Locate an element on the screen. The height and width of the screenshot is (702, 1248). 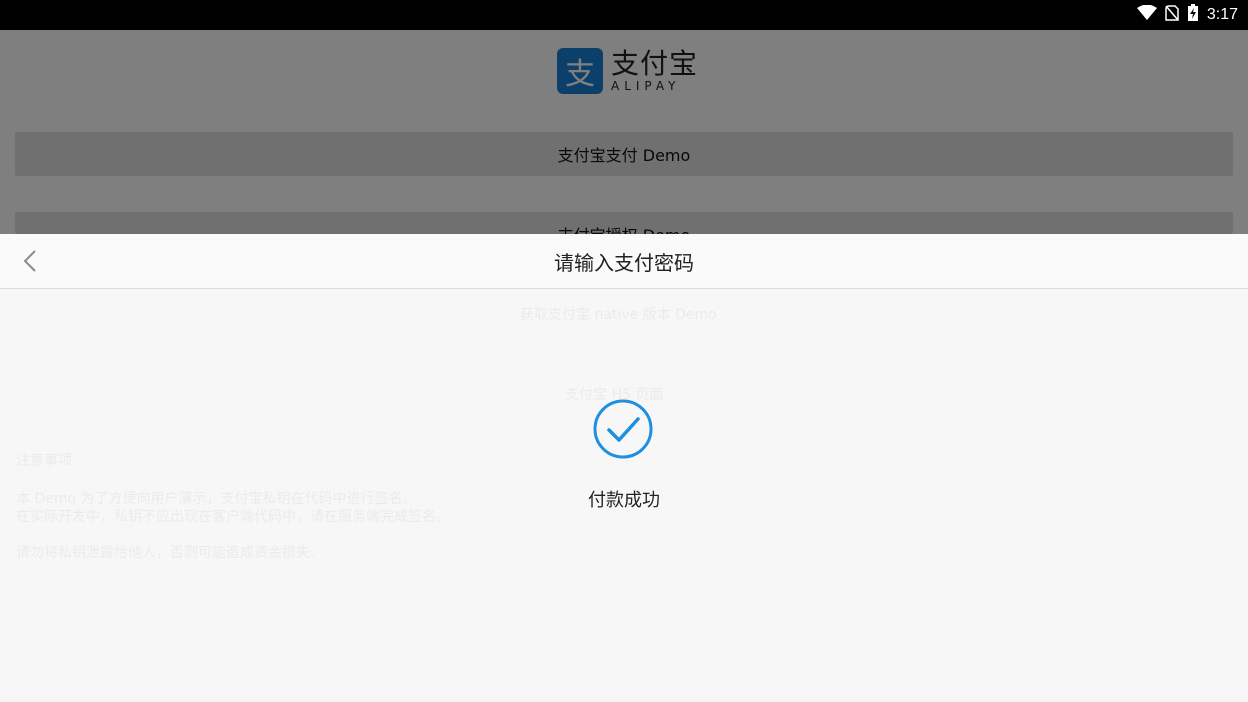
dialog-title: 请输入支付密码 is located at coordinates (624, 262).